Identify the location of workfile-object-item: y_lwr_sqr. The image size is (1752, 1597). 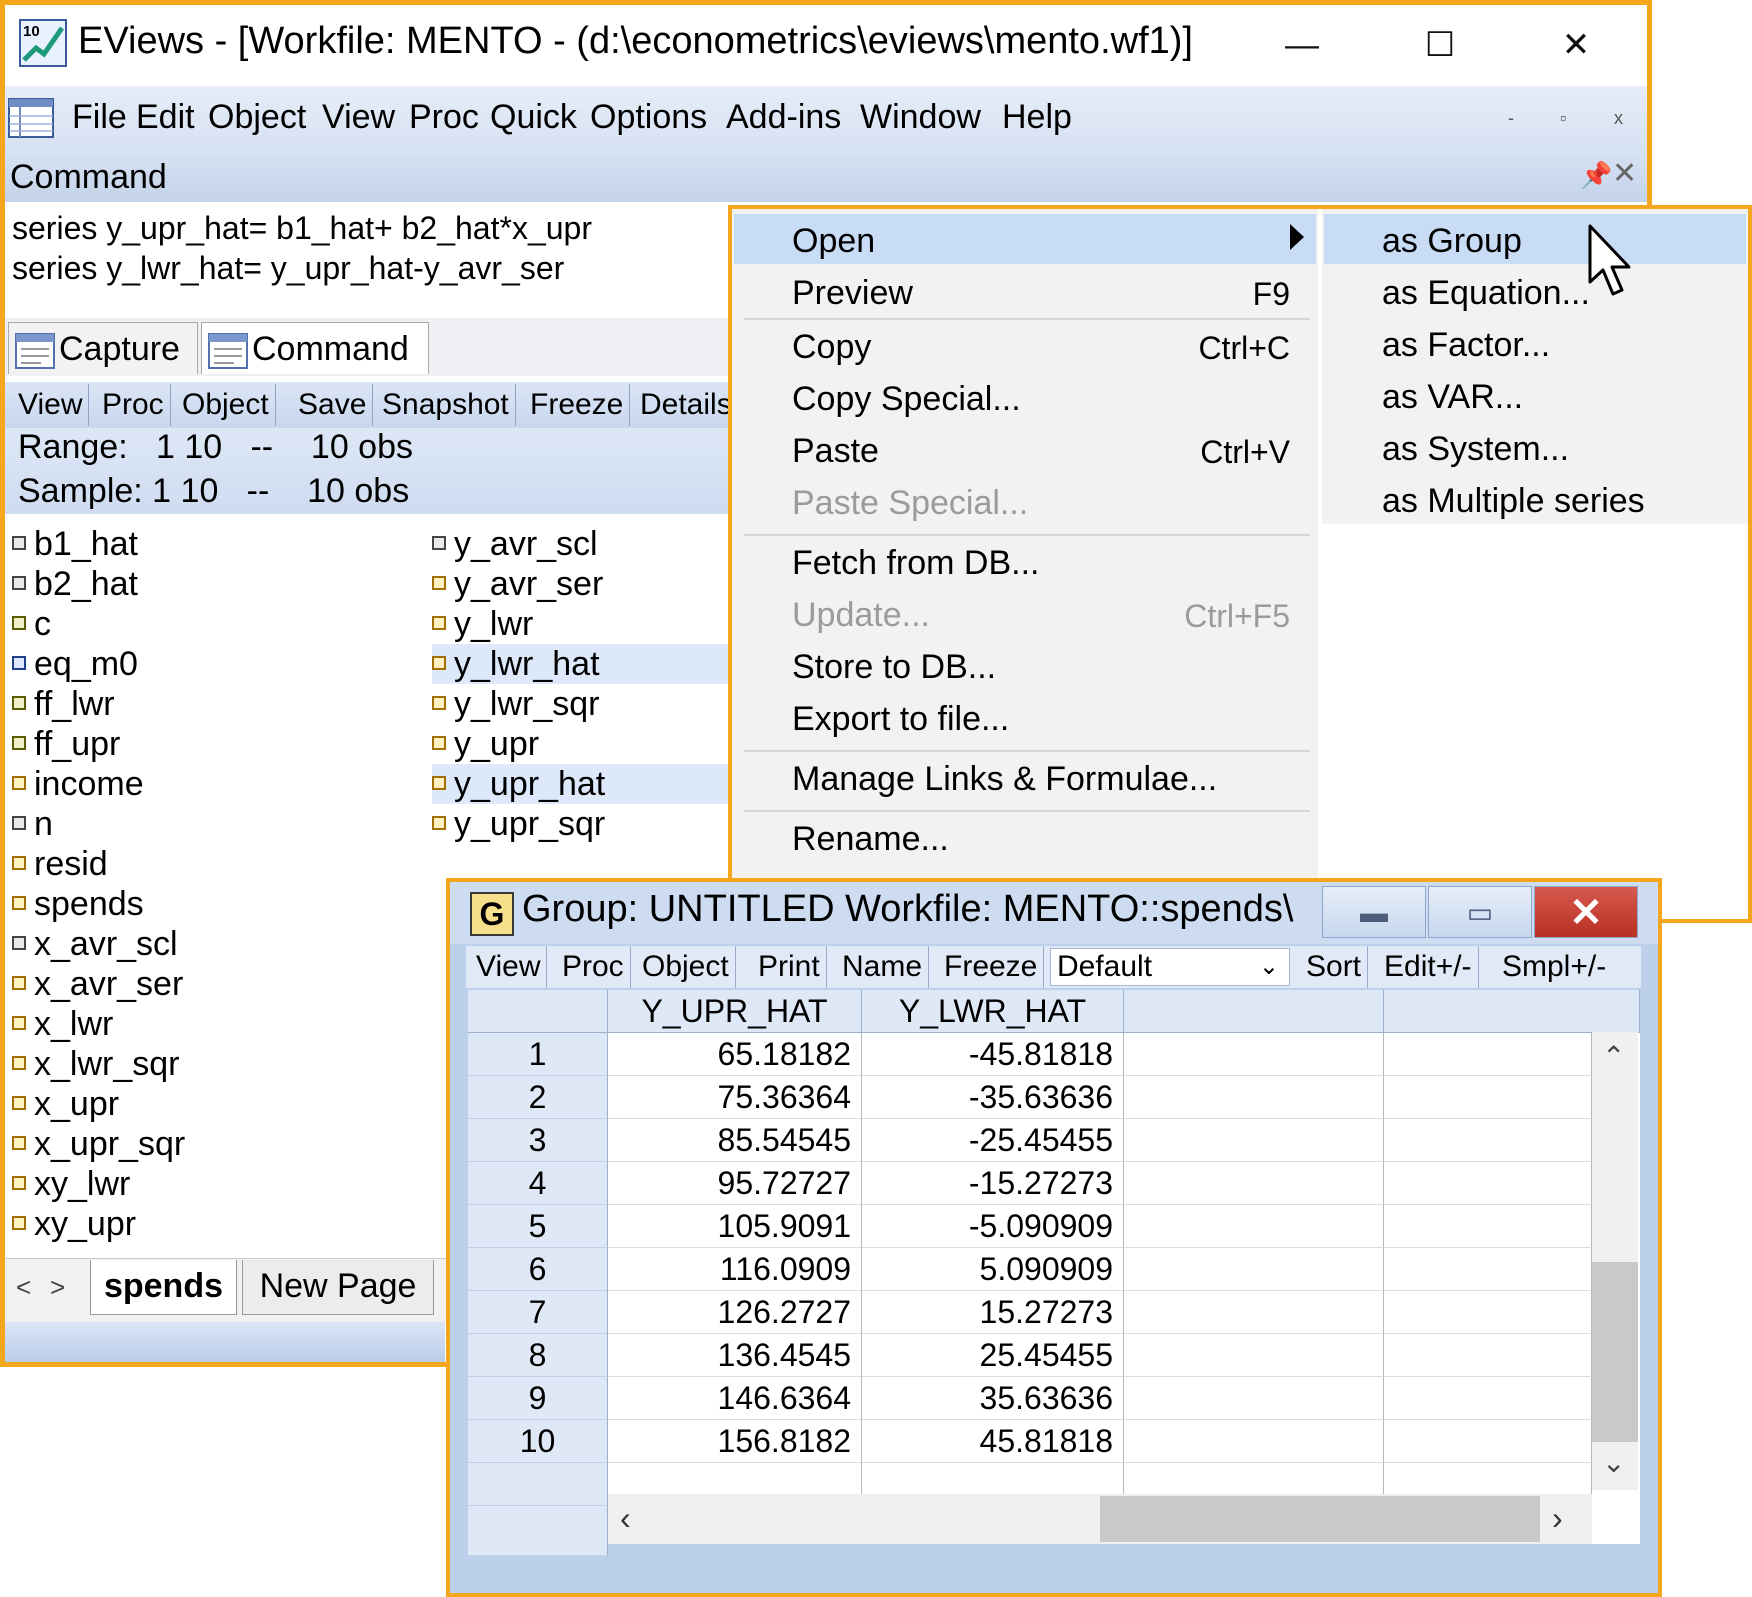
(580, 704).